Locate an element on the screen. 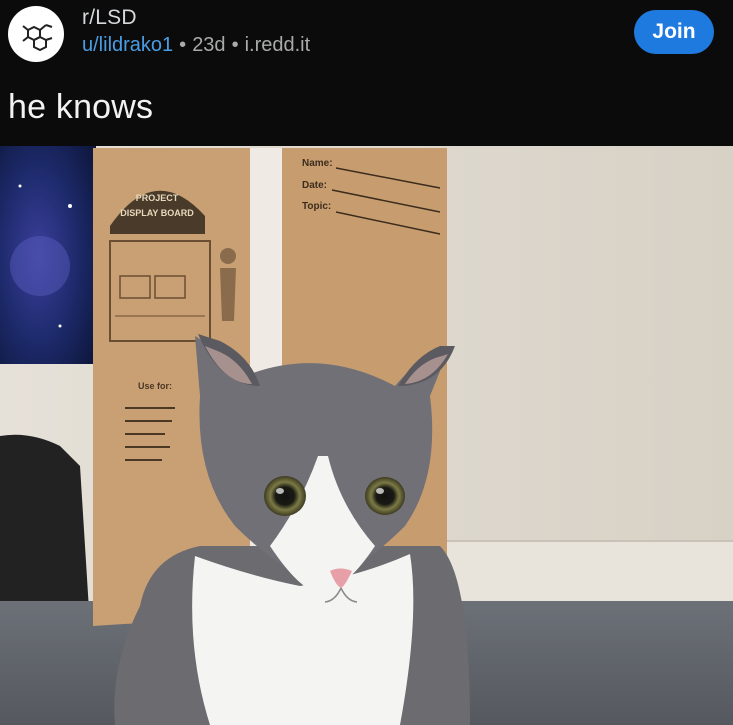 The width and height of the screenshot is (733, 725). badge-line2: DISPLAY BOARD is located at coordinates (157, 213).